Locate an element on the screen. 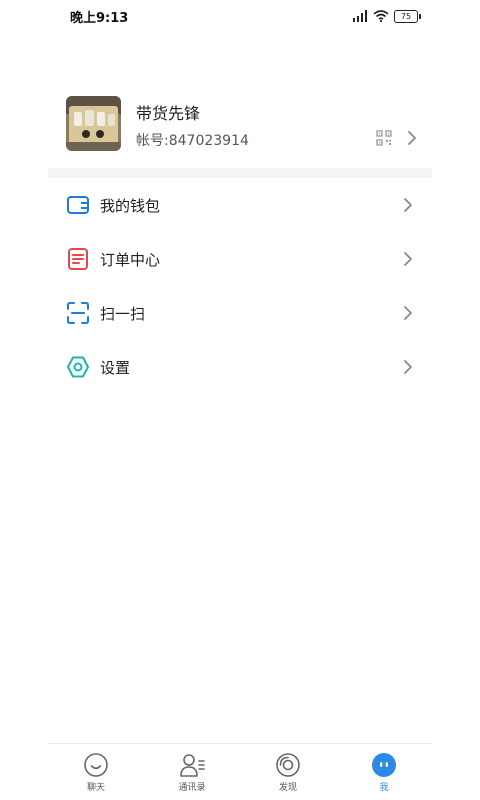 This screenshot has height=800, width=480. nav-label: 聊天 is located at coordinates (95, 787).